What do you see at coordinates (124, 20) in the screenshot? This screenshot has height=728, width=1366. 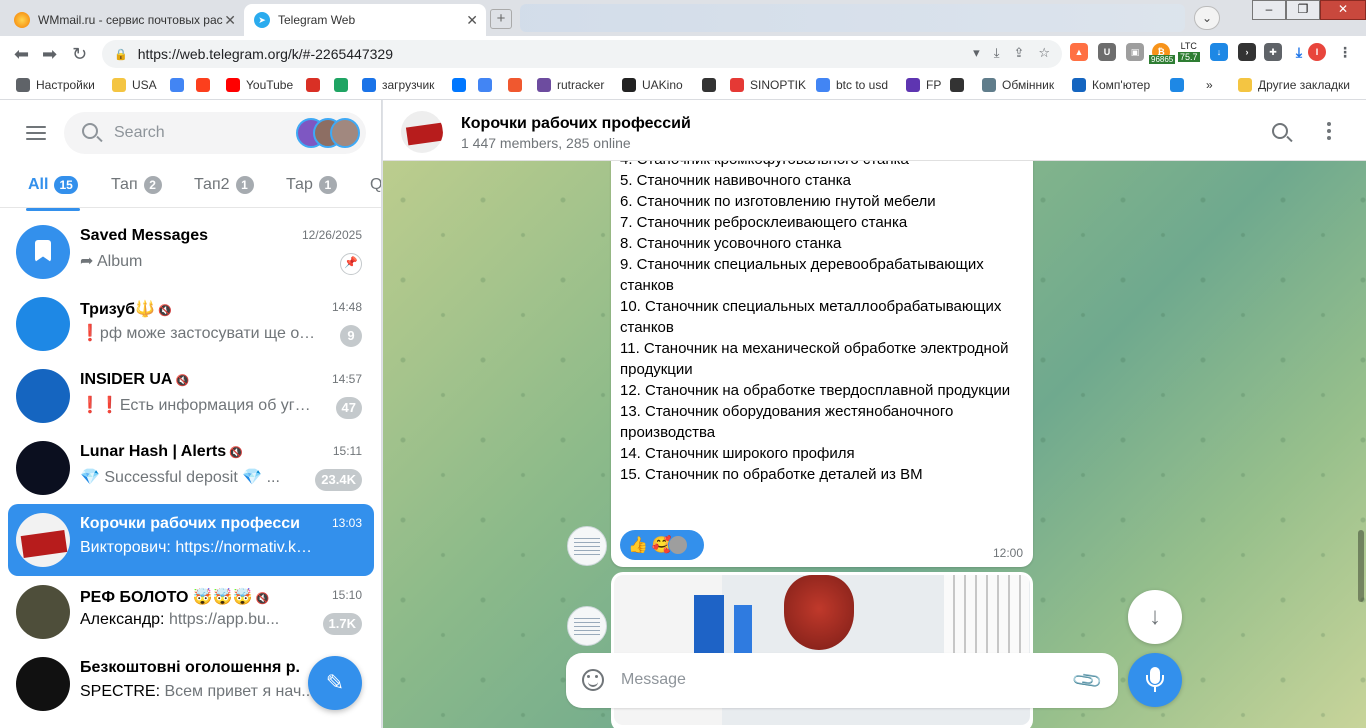 I see `tab-wmmail: WMmail.ru - сервис почтовых рас ✕` at bounding box center [124, 20].